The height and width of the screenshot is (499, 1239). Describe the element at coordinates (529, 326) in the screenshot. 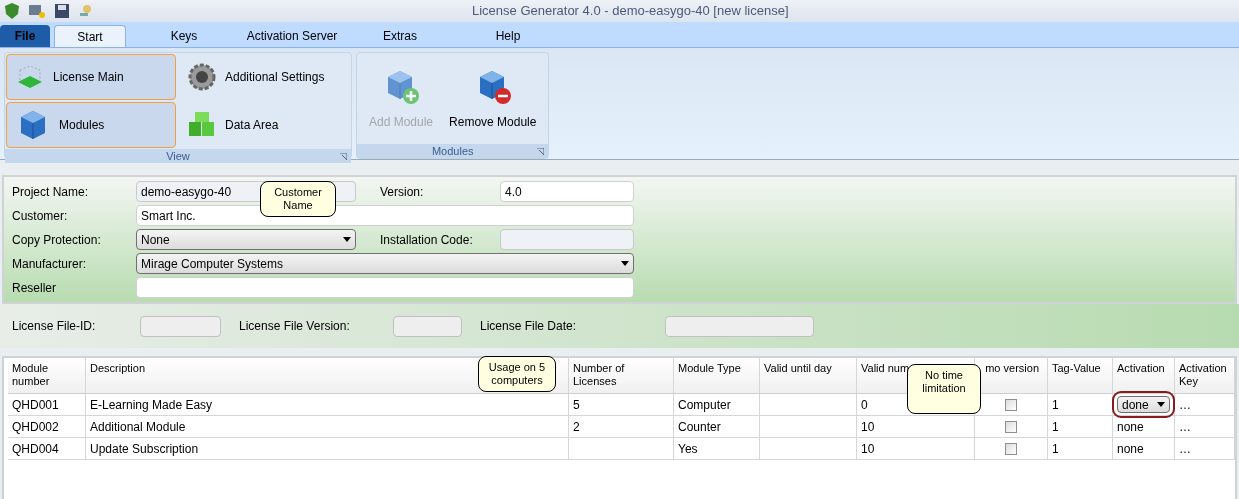

I see `field-label: License File Date:` at that location.